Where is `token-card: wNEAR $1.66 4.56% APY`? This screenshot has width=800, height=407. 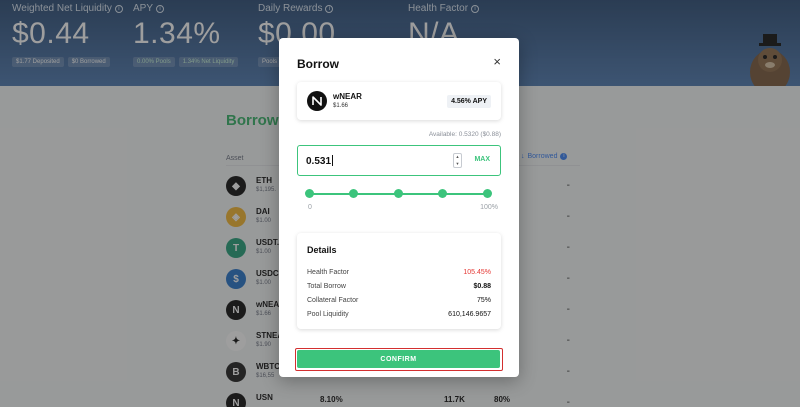
token-card: wNEAR $1.66 4.56% APY is located at coordinates (399, 101).